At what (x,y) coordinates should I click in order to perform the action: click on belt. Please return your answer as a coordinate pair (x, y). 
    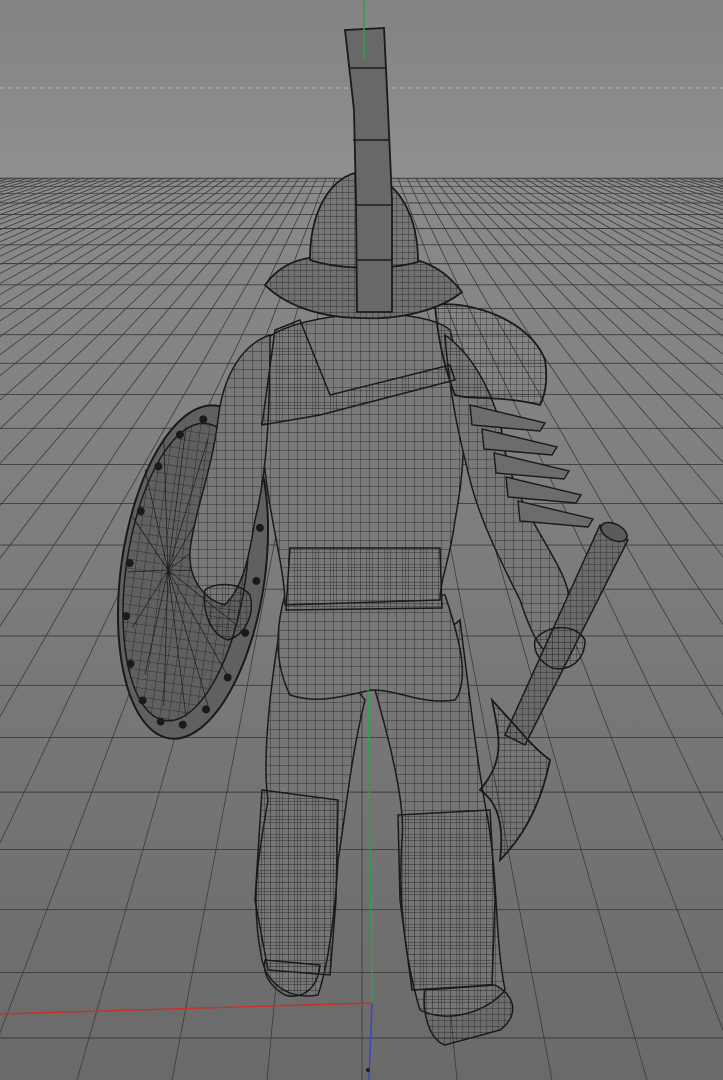
    Looking at the image, I should click on (364, 579).